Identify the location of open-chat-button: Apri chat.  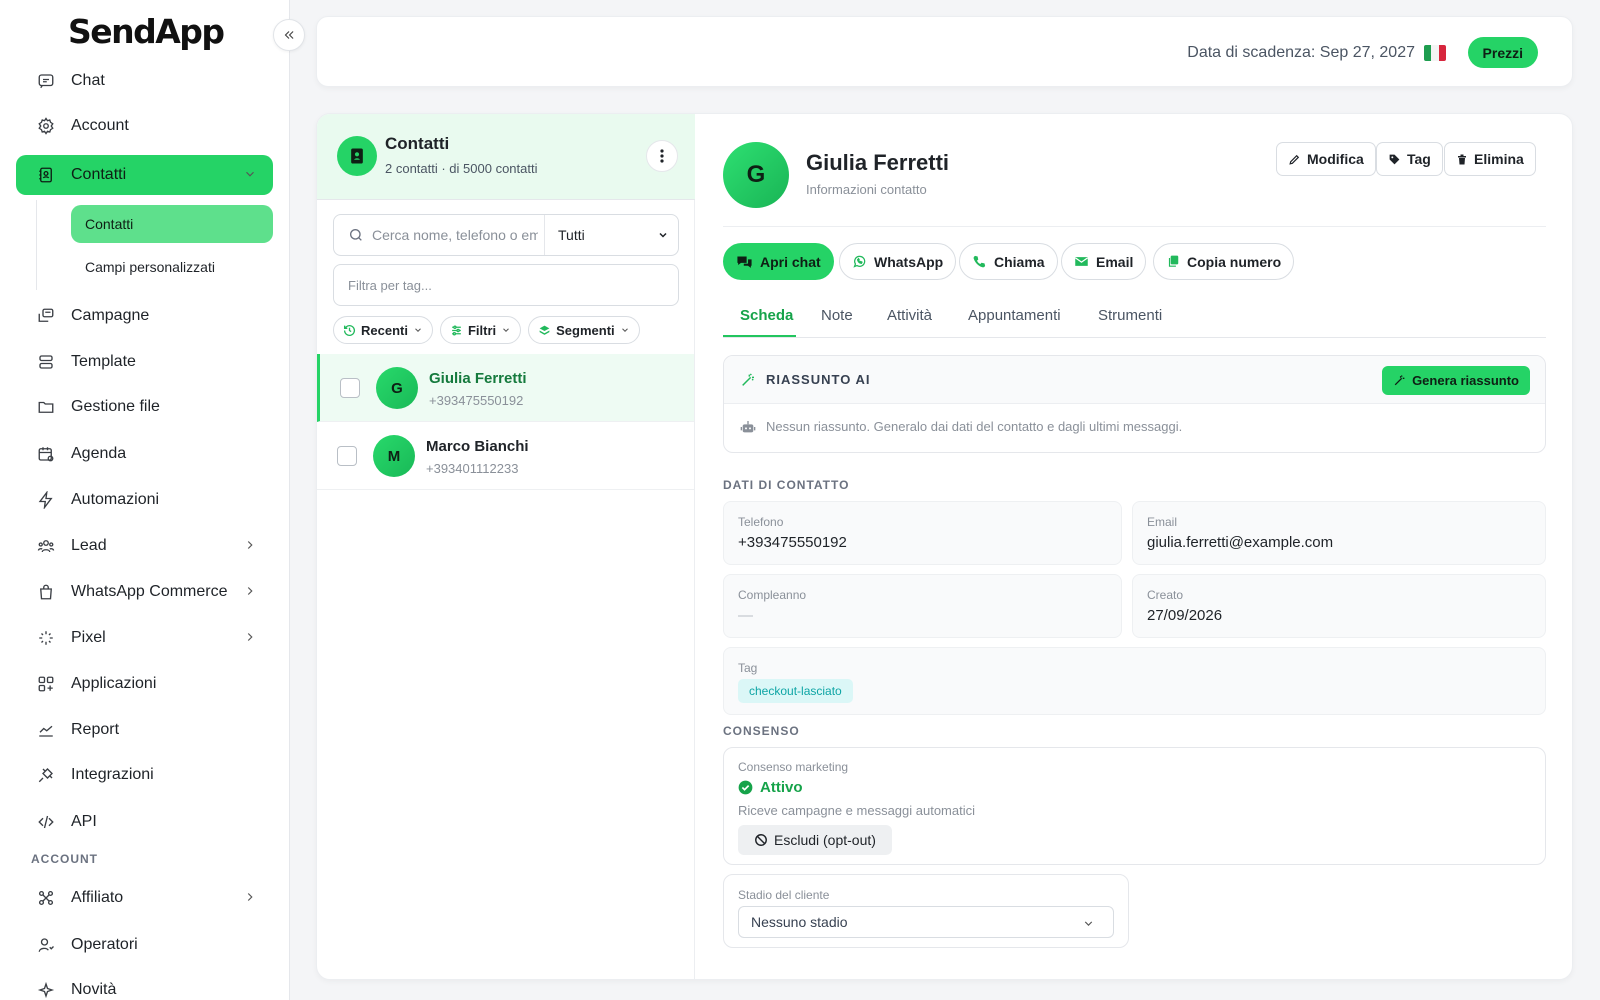
(778, 261).